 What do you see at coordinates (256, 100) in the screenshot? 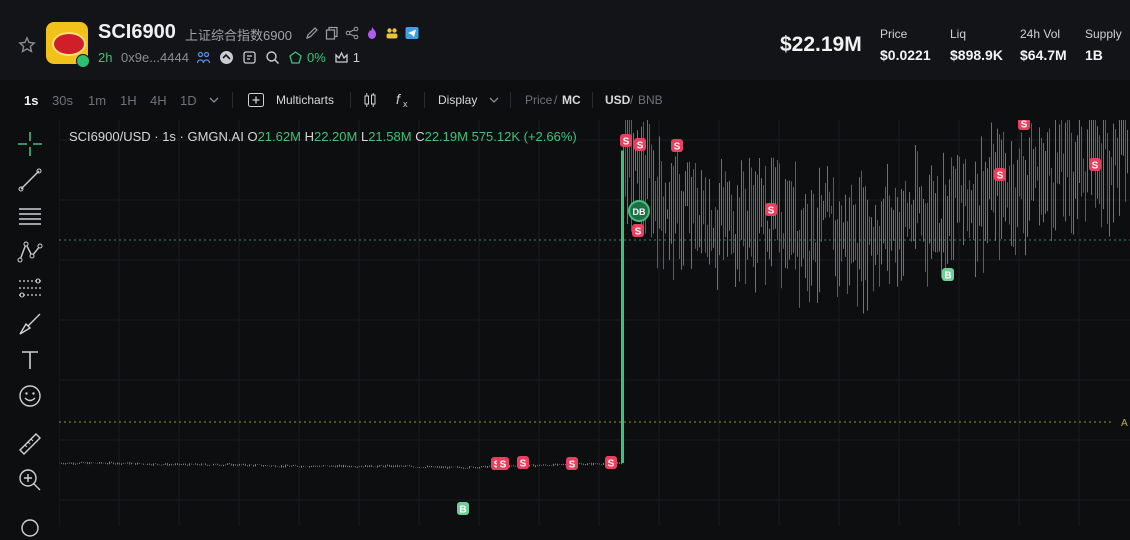
I see `add-chart-icon` at bounding box center [256, 100].